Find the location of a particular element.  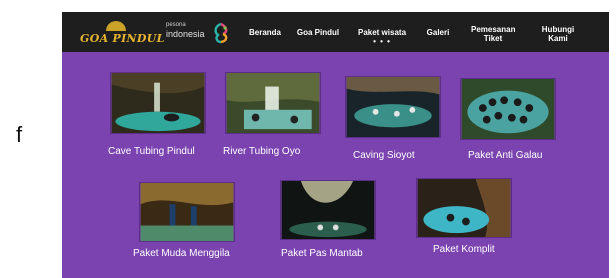

package-label: River Tubing Oyo is located at coordinates (262, 151).